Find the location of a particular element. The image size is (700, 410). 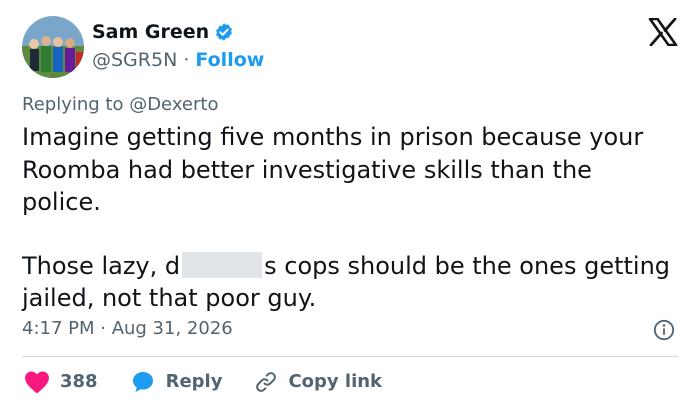

follow-button: Follow is located at coordinates (229, 60).